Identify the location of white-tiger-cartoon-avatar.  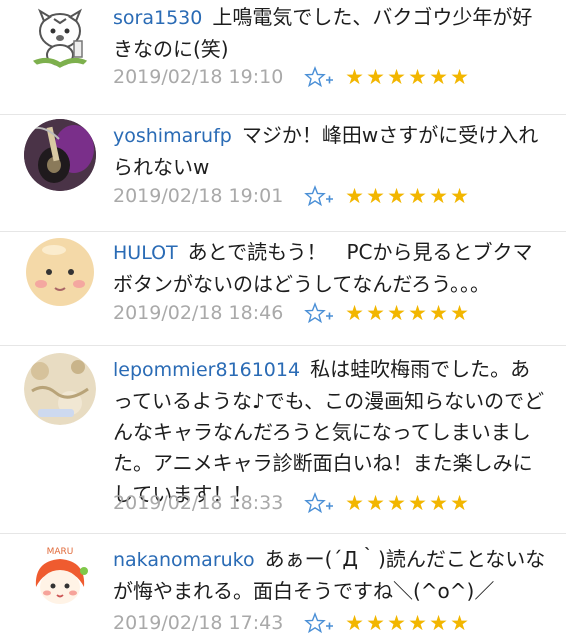
(60, 37).